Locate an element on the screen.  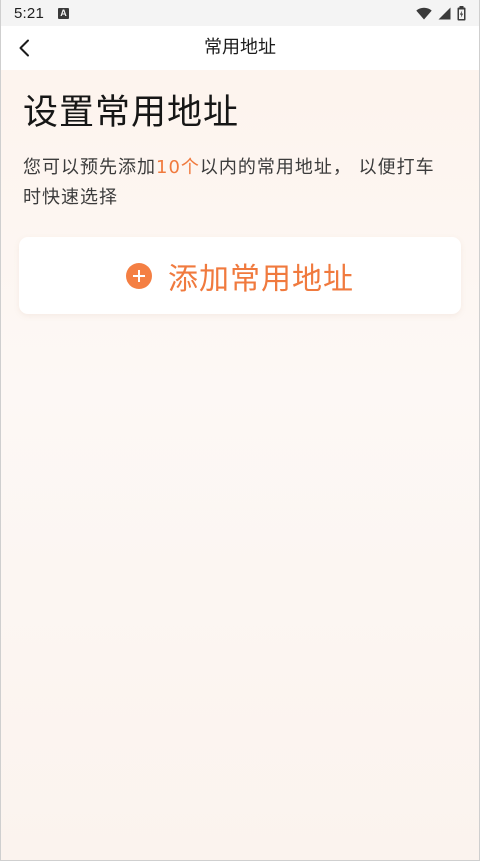
status-time: 5:21 is located at coordinates (29, 13).